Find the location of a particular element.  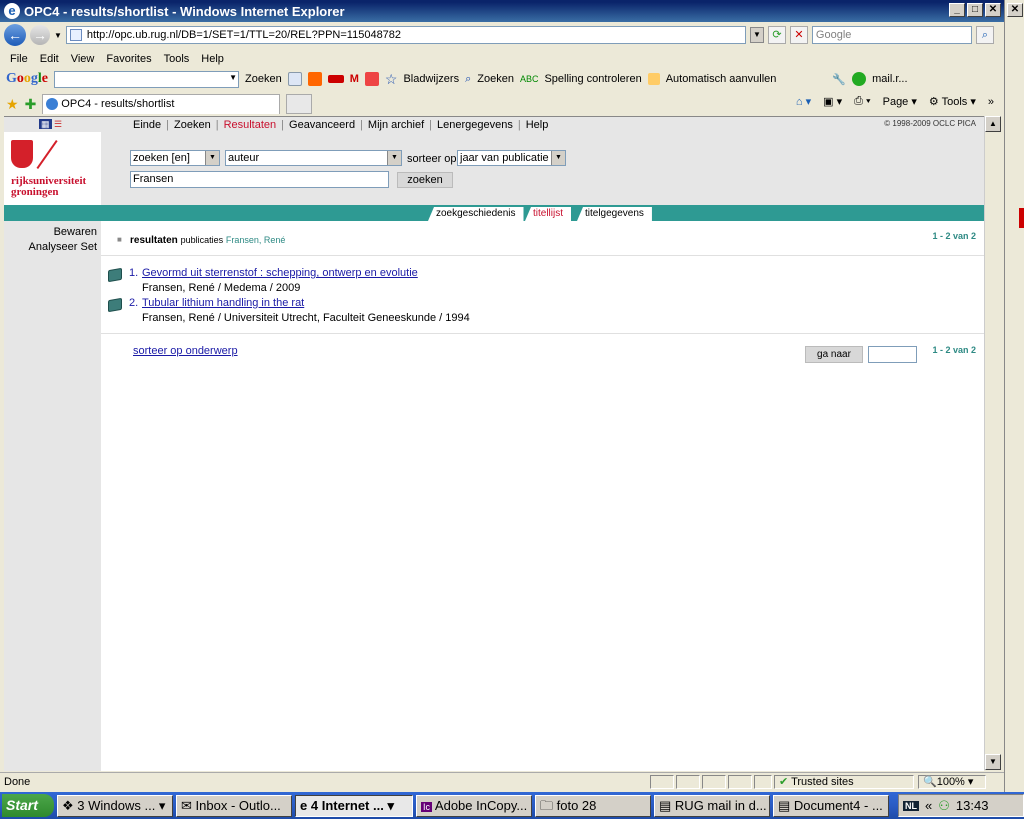

word-icon: ▤ is located at coordinates (784, 805).